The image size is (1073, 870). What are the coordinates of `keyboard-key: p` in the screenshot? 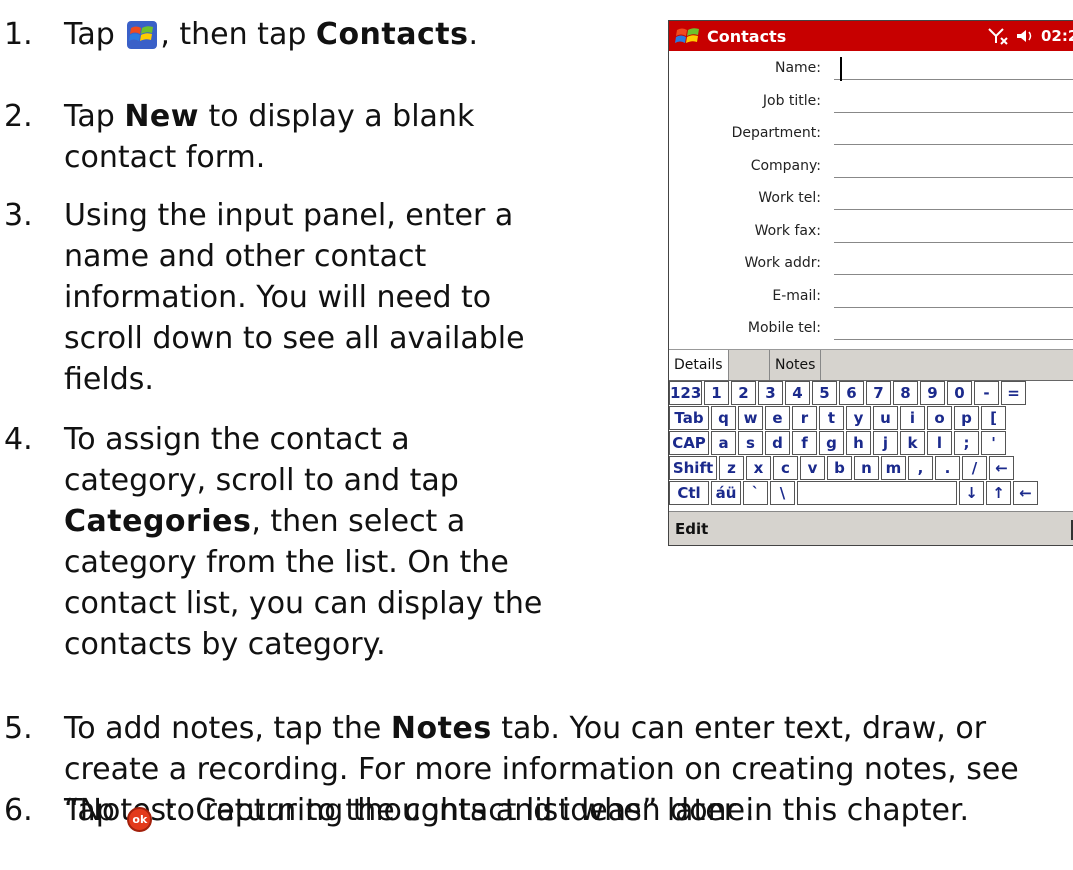 It's located at (966, 418).